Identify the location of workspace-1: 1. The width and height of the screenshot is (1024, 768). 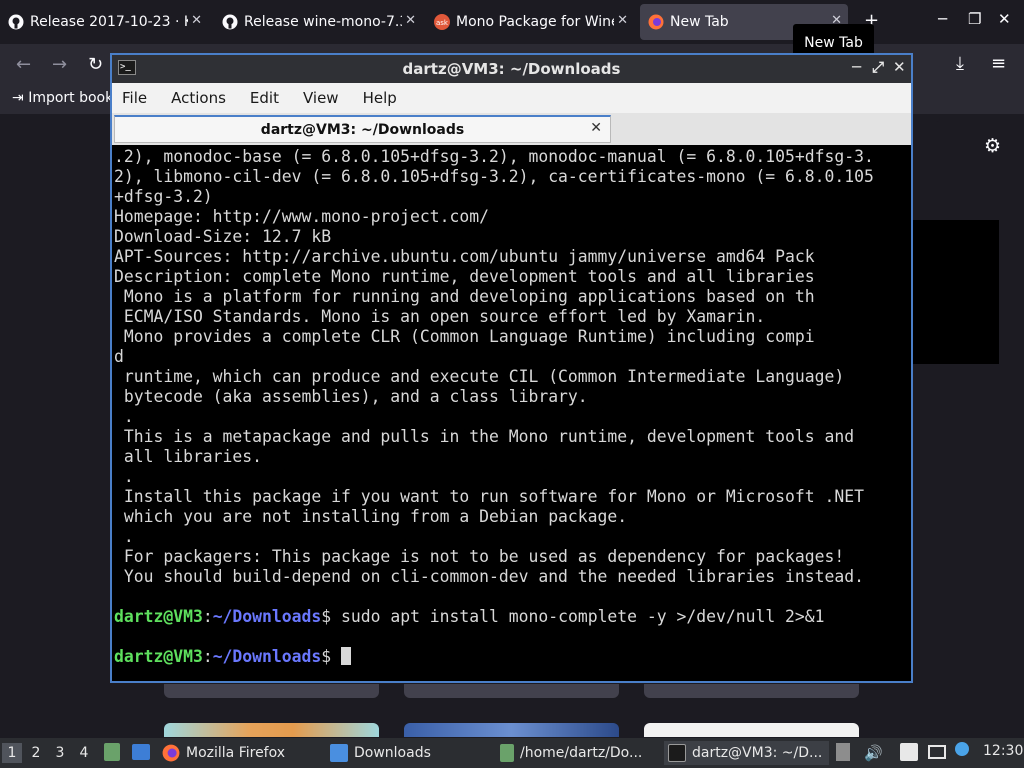
(12, 753).